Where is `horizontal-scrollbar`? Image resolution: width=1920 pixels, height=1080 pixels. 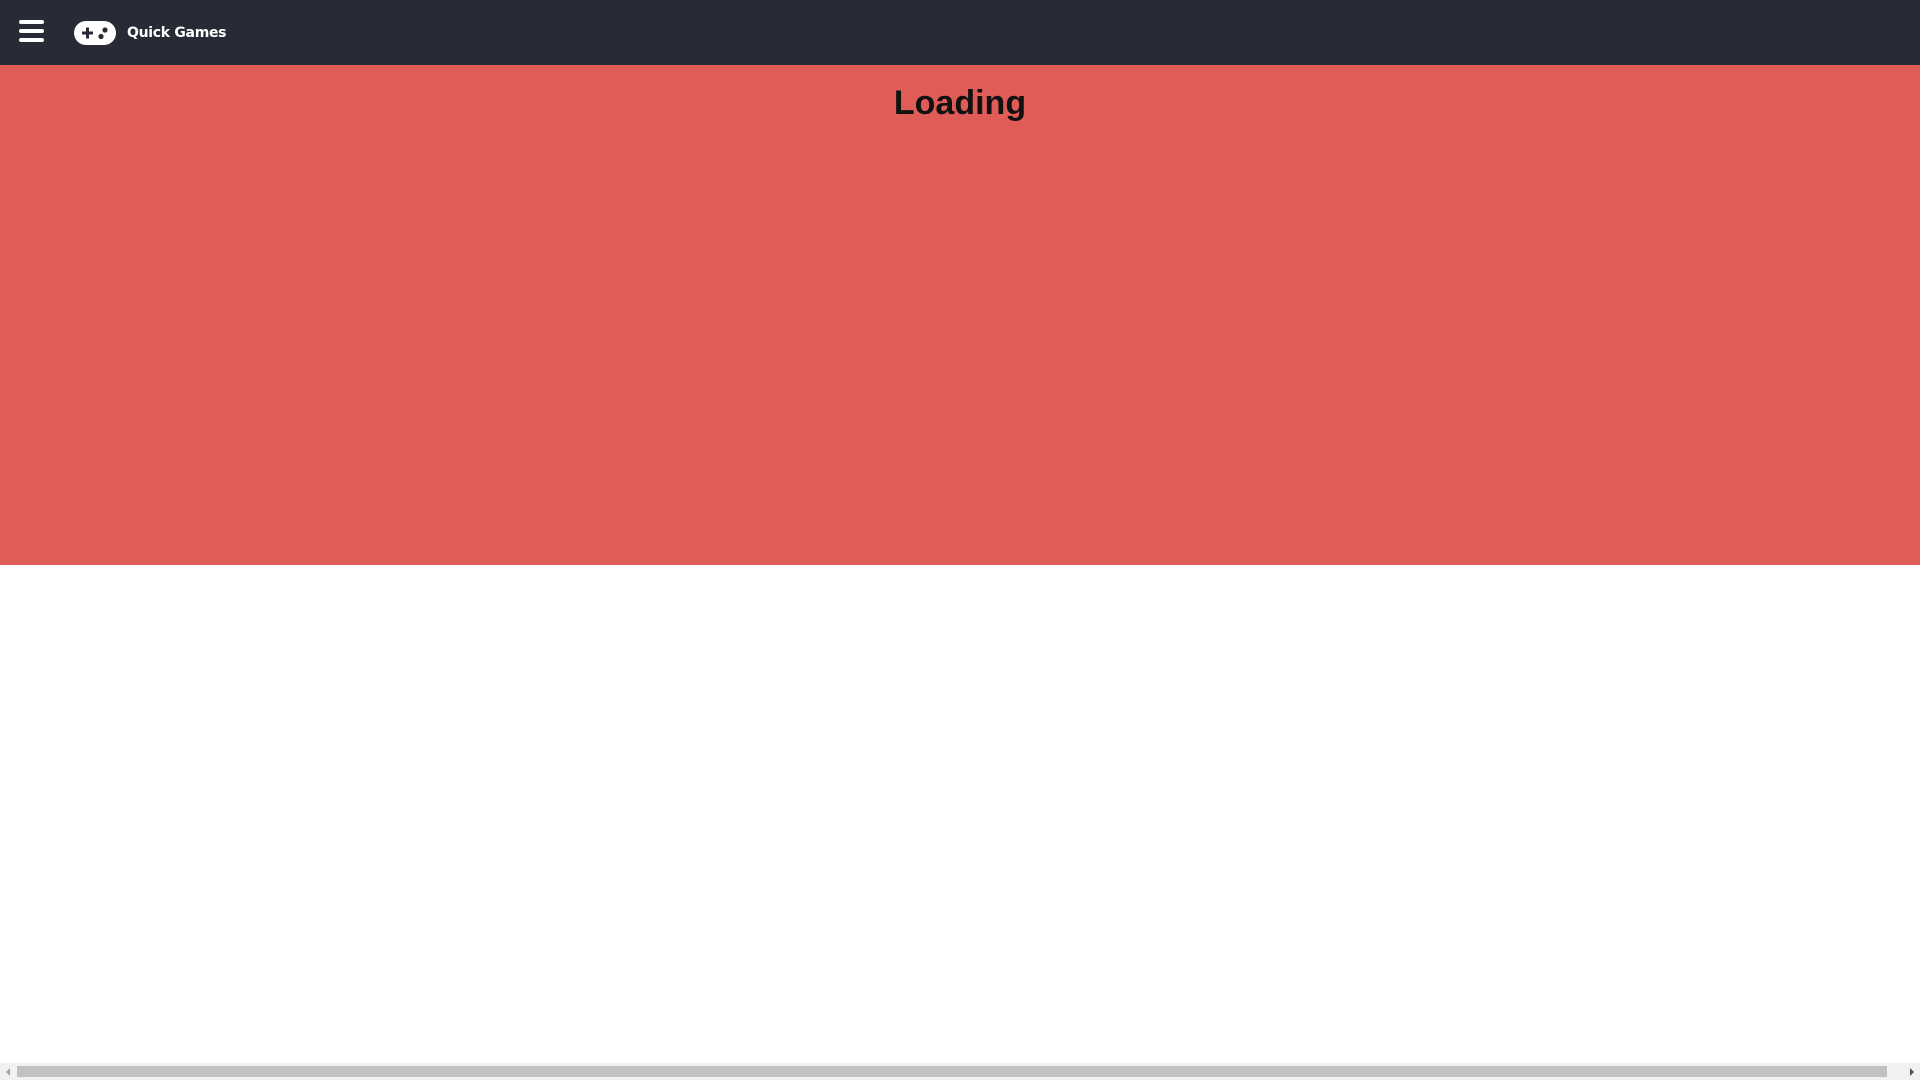
horizontal-scrollbar is located at coordinates (960, 1071).